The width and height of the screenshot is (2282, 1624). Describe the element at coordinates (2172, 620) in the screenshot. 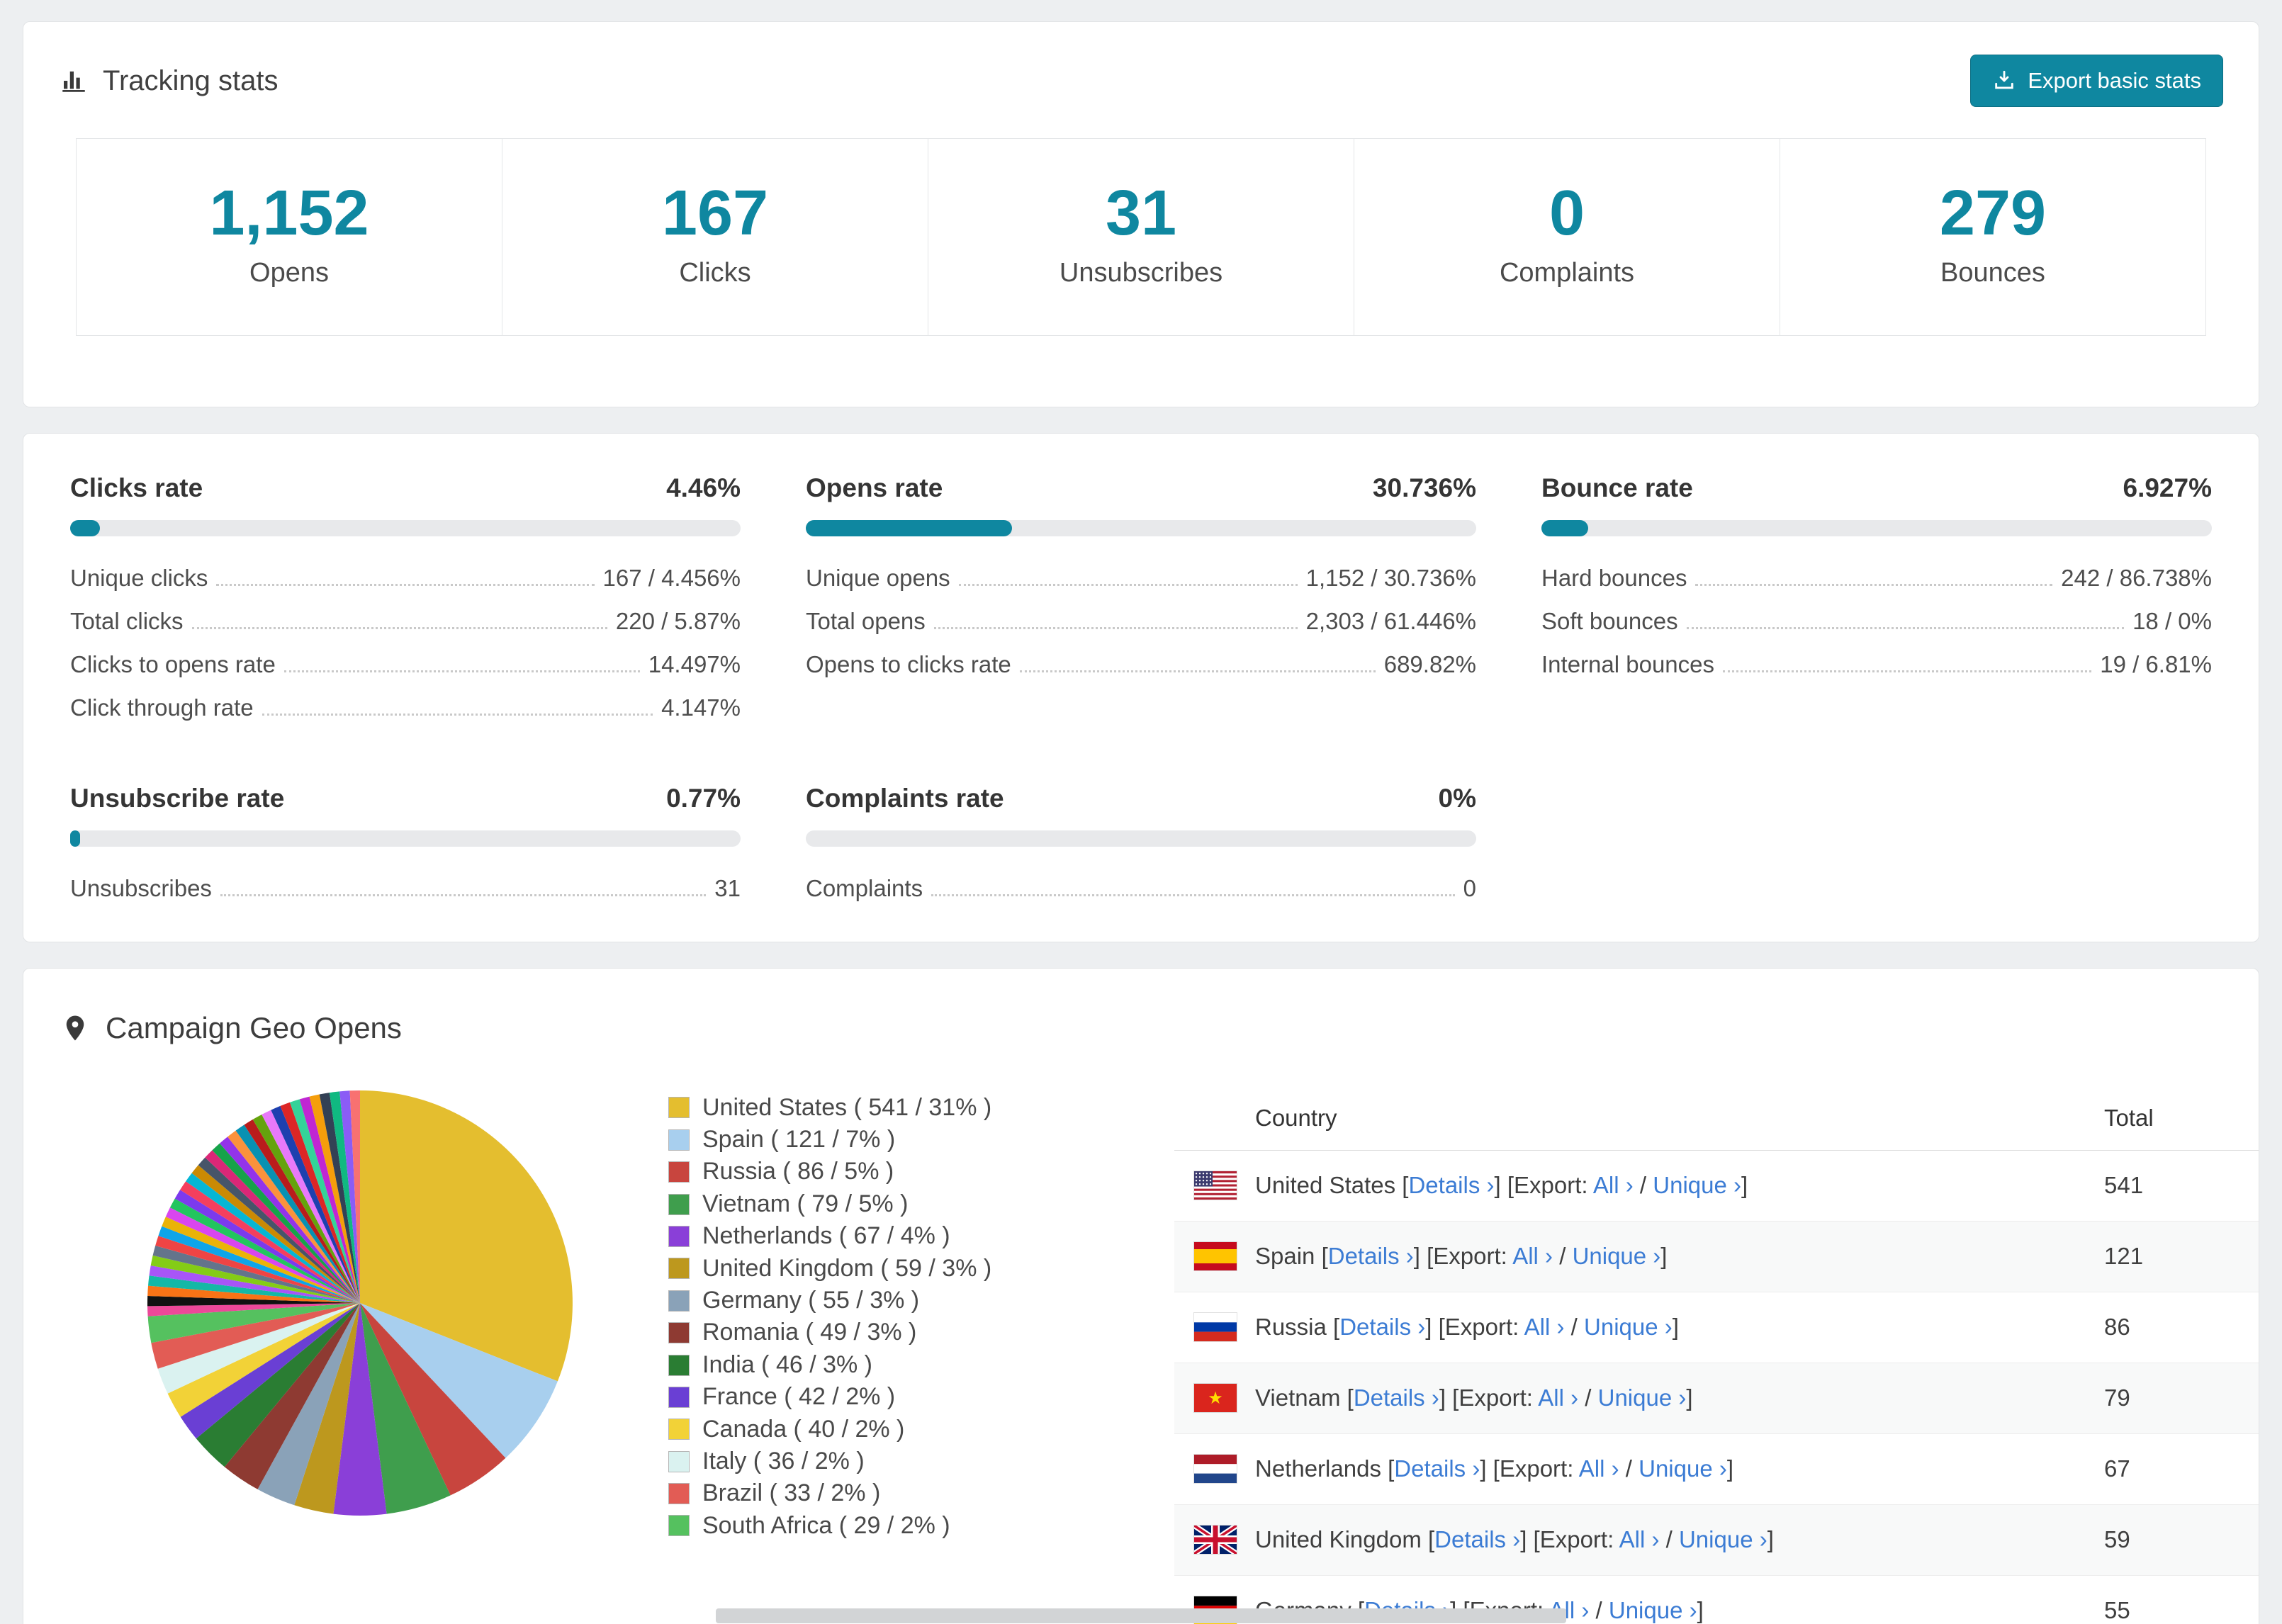

I see `rate-metric-value: 18 / 0%` at that location.